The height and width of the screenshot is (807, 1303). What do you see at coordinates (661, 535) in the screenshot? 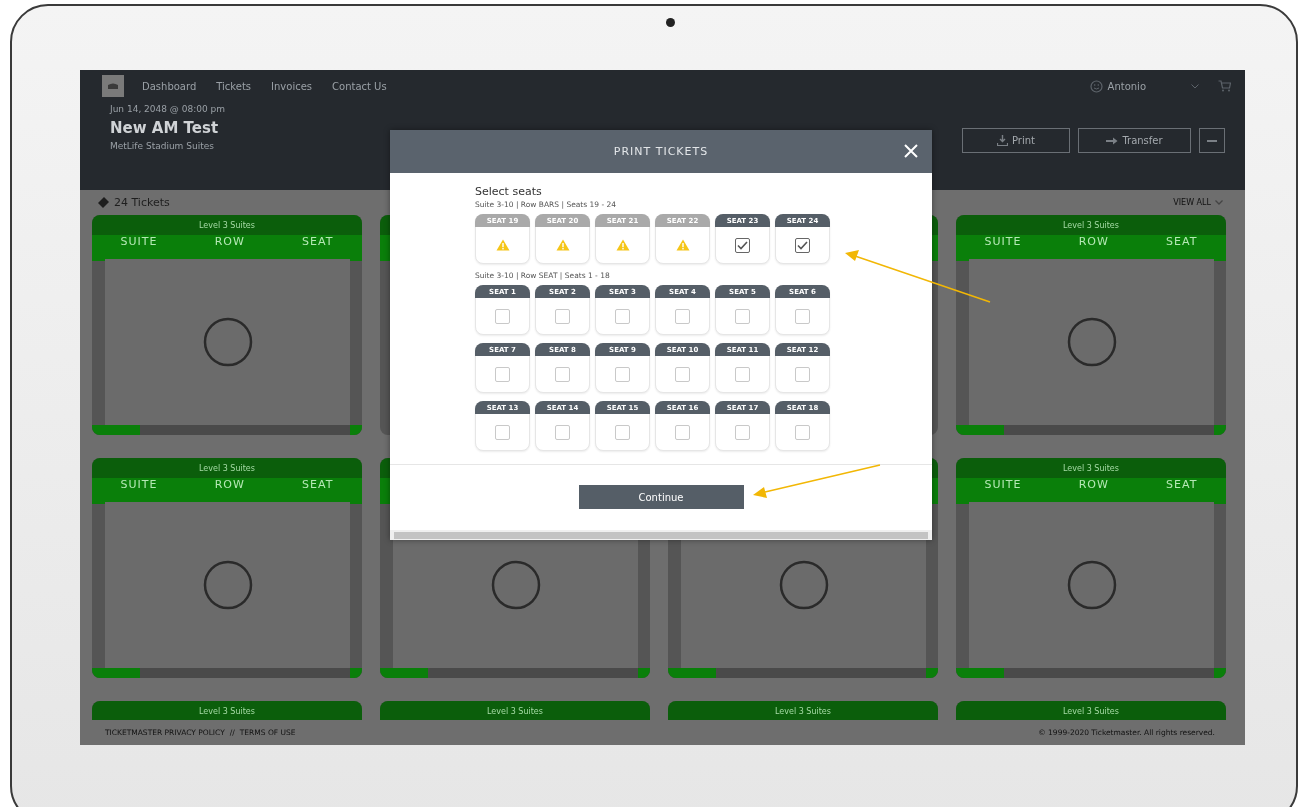
I see `scrollbar` at bounding box center [661, 535].